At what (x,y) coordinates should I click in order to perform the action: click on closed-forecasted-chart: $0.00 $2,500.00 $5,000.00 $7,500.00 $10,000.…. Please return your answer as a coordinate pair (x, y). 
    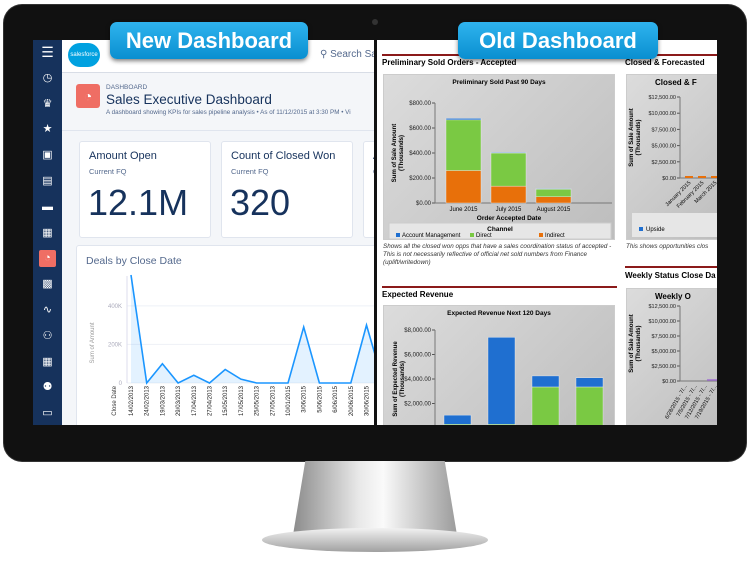
    Looking at the image, I should click on (673, 166).